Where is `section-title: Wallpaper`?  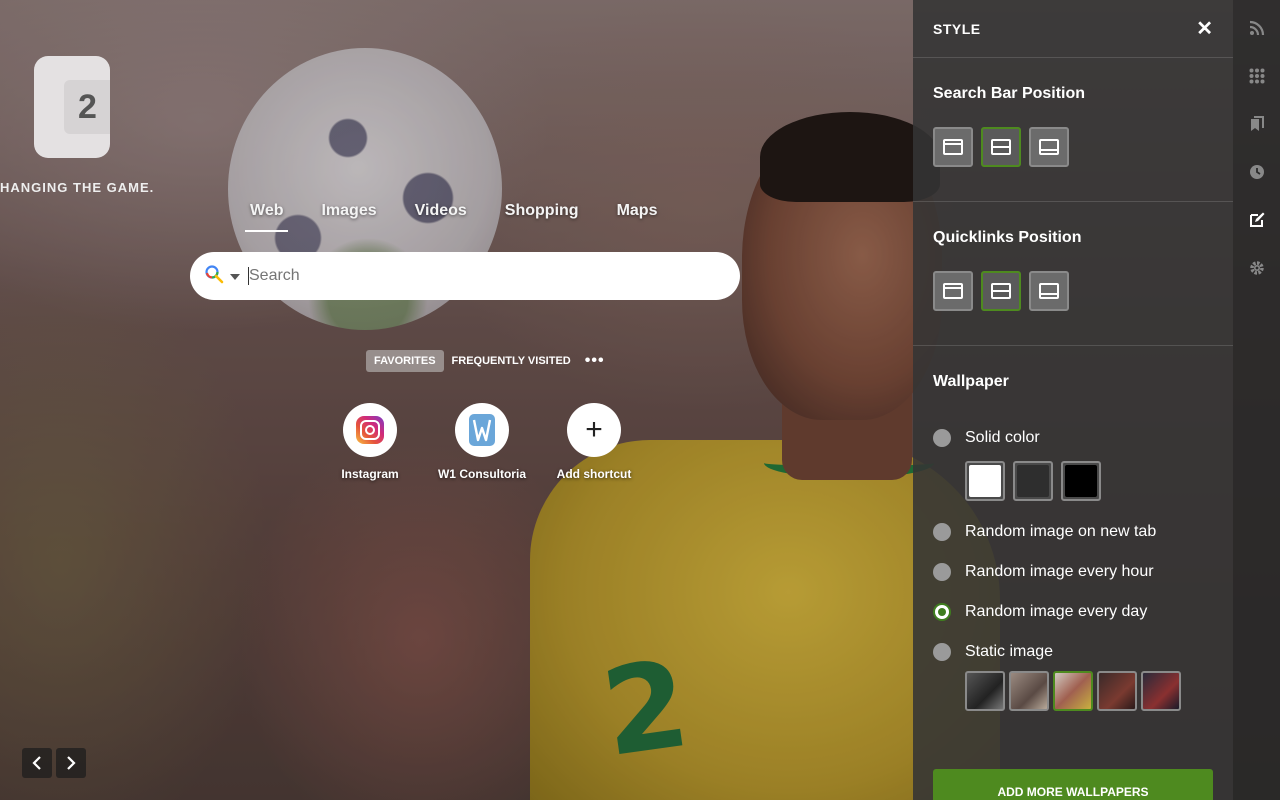
section-title: Wallpaper is located at coordinates (971, 381).